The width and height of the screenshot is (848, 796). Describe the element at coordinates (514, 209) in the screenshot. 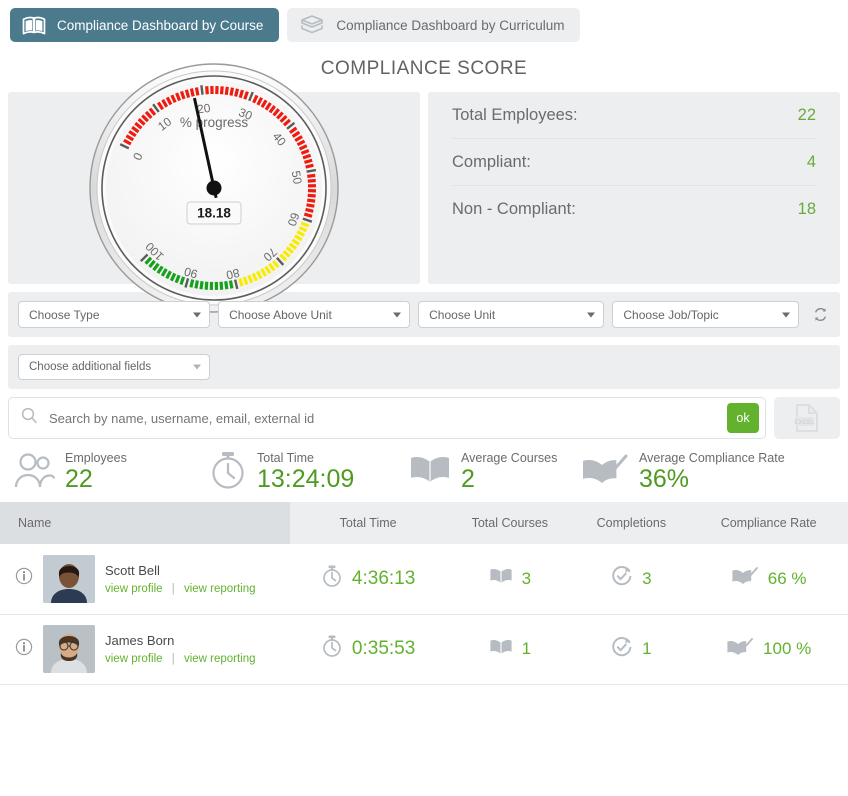

I see `stat-label: Non - Compliant:` at that location.